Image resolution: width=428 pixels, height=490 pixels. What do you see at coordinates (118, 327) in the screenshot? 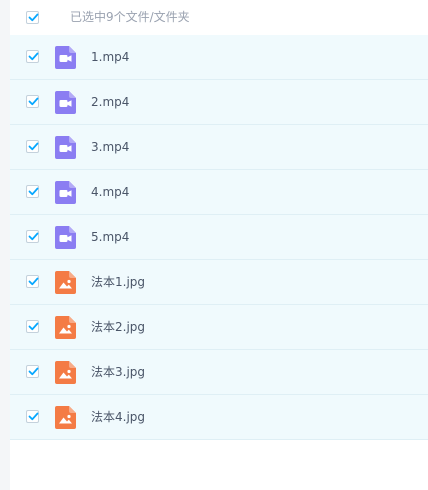
I see `file-name: 法本2.jpg` at bounding box center [118, 327].